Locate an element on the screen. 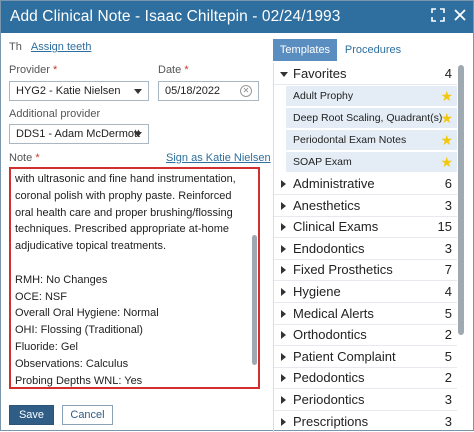  category-row: Administrative 6 is located at coordinates (365, 184).